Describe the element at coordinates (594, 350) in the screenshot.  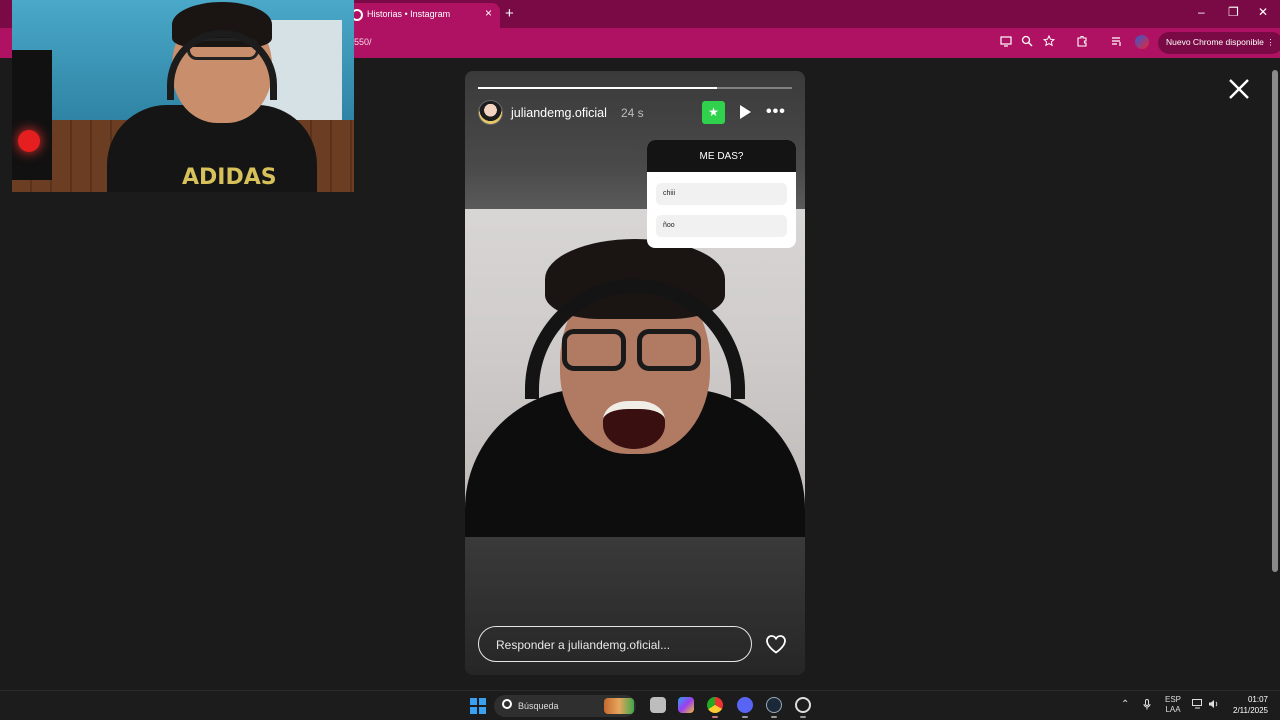
I see `photo-glasses-left` at that location.